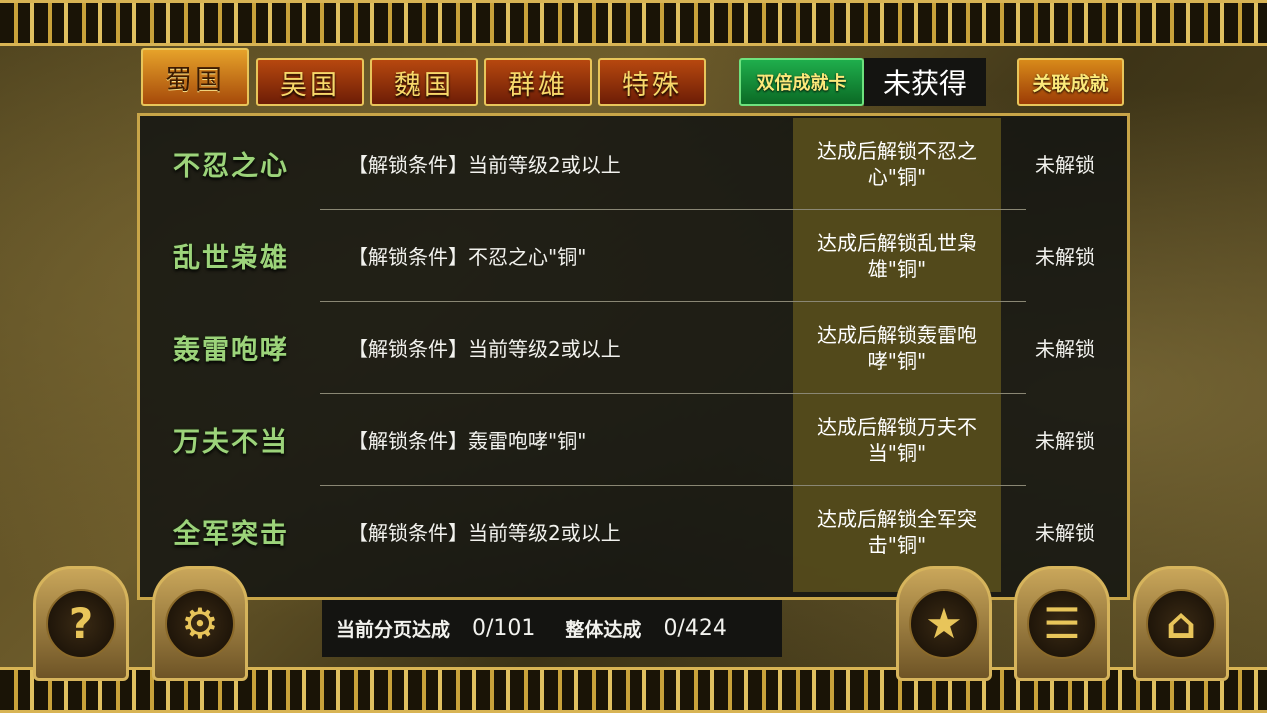 Image resolution: width=1267 pixels, height=713 pixels. I want to click on achievement-reward: 达成后解锁轰雷咆哮"铜", so click(897, 347).